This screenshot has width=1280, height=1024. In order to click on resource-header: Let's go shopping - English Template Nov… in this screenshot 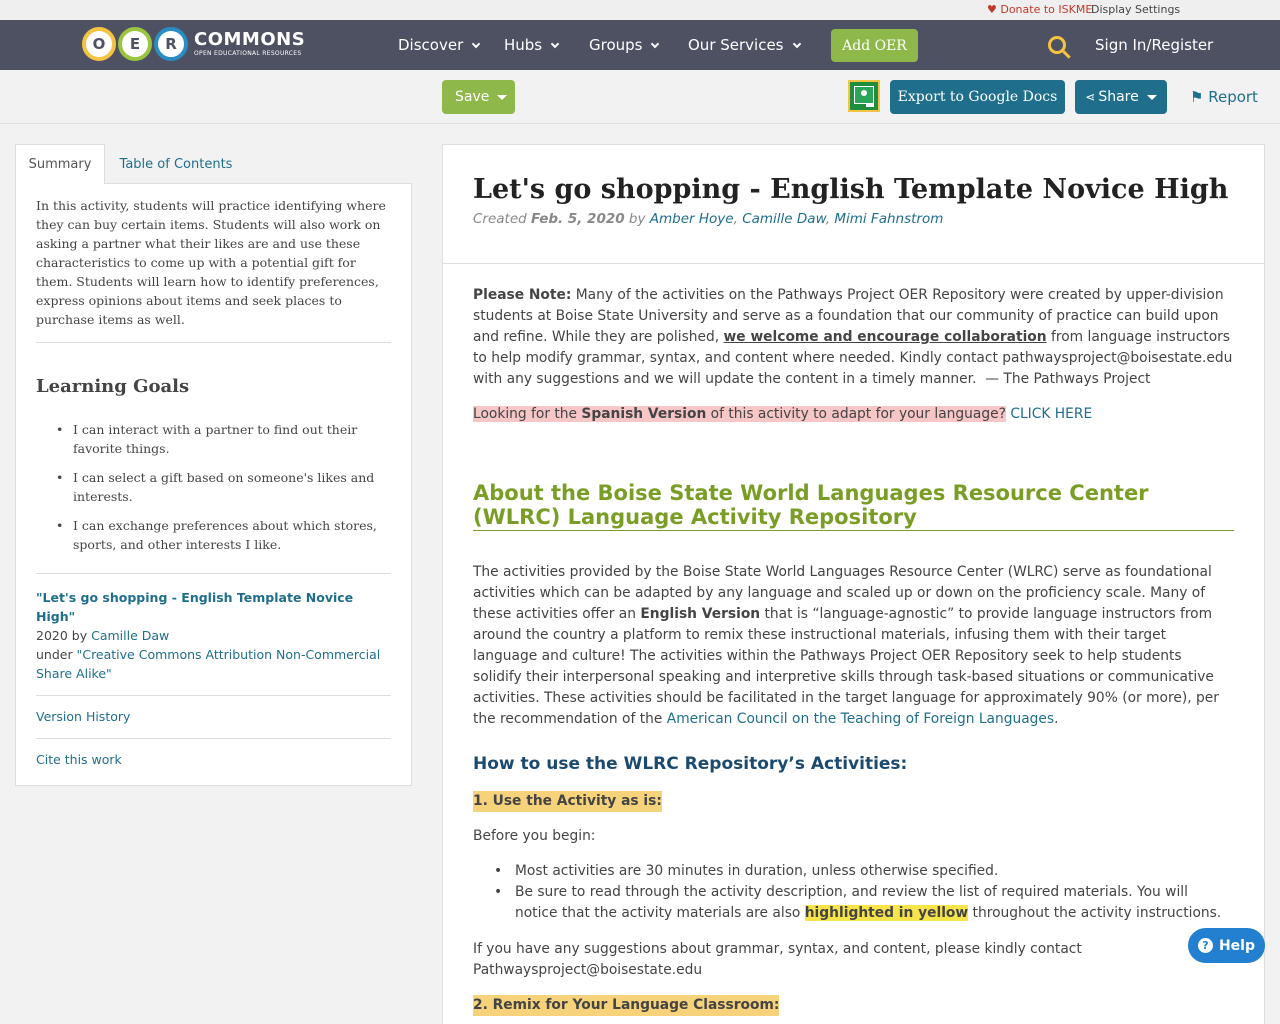, I will do `click(853, 204)`.